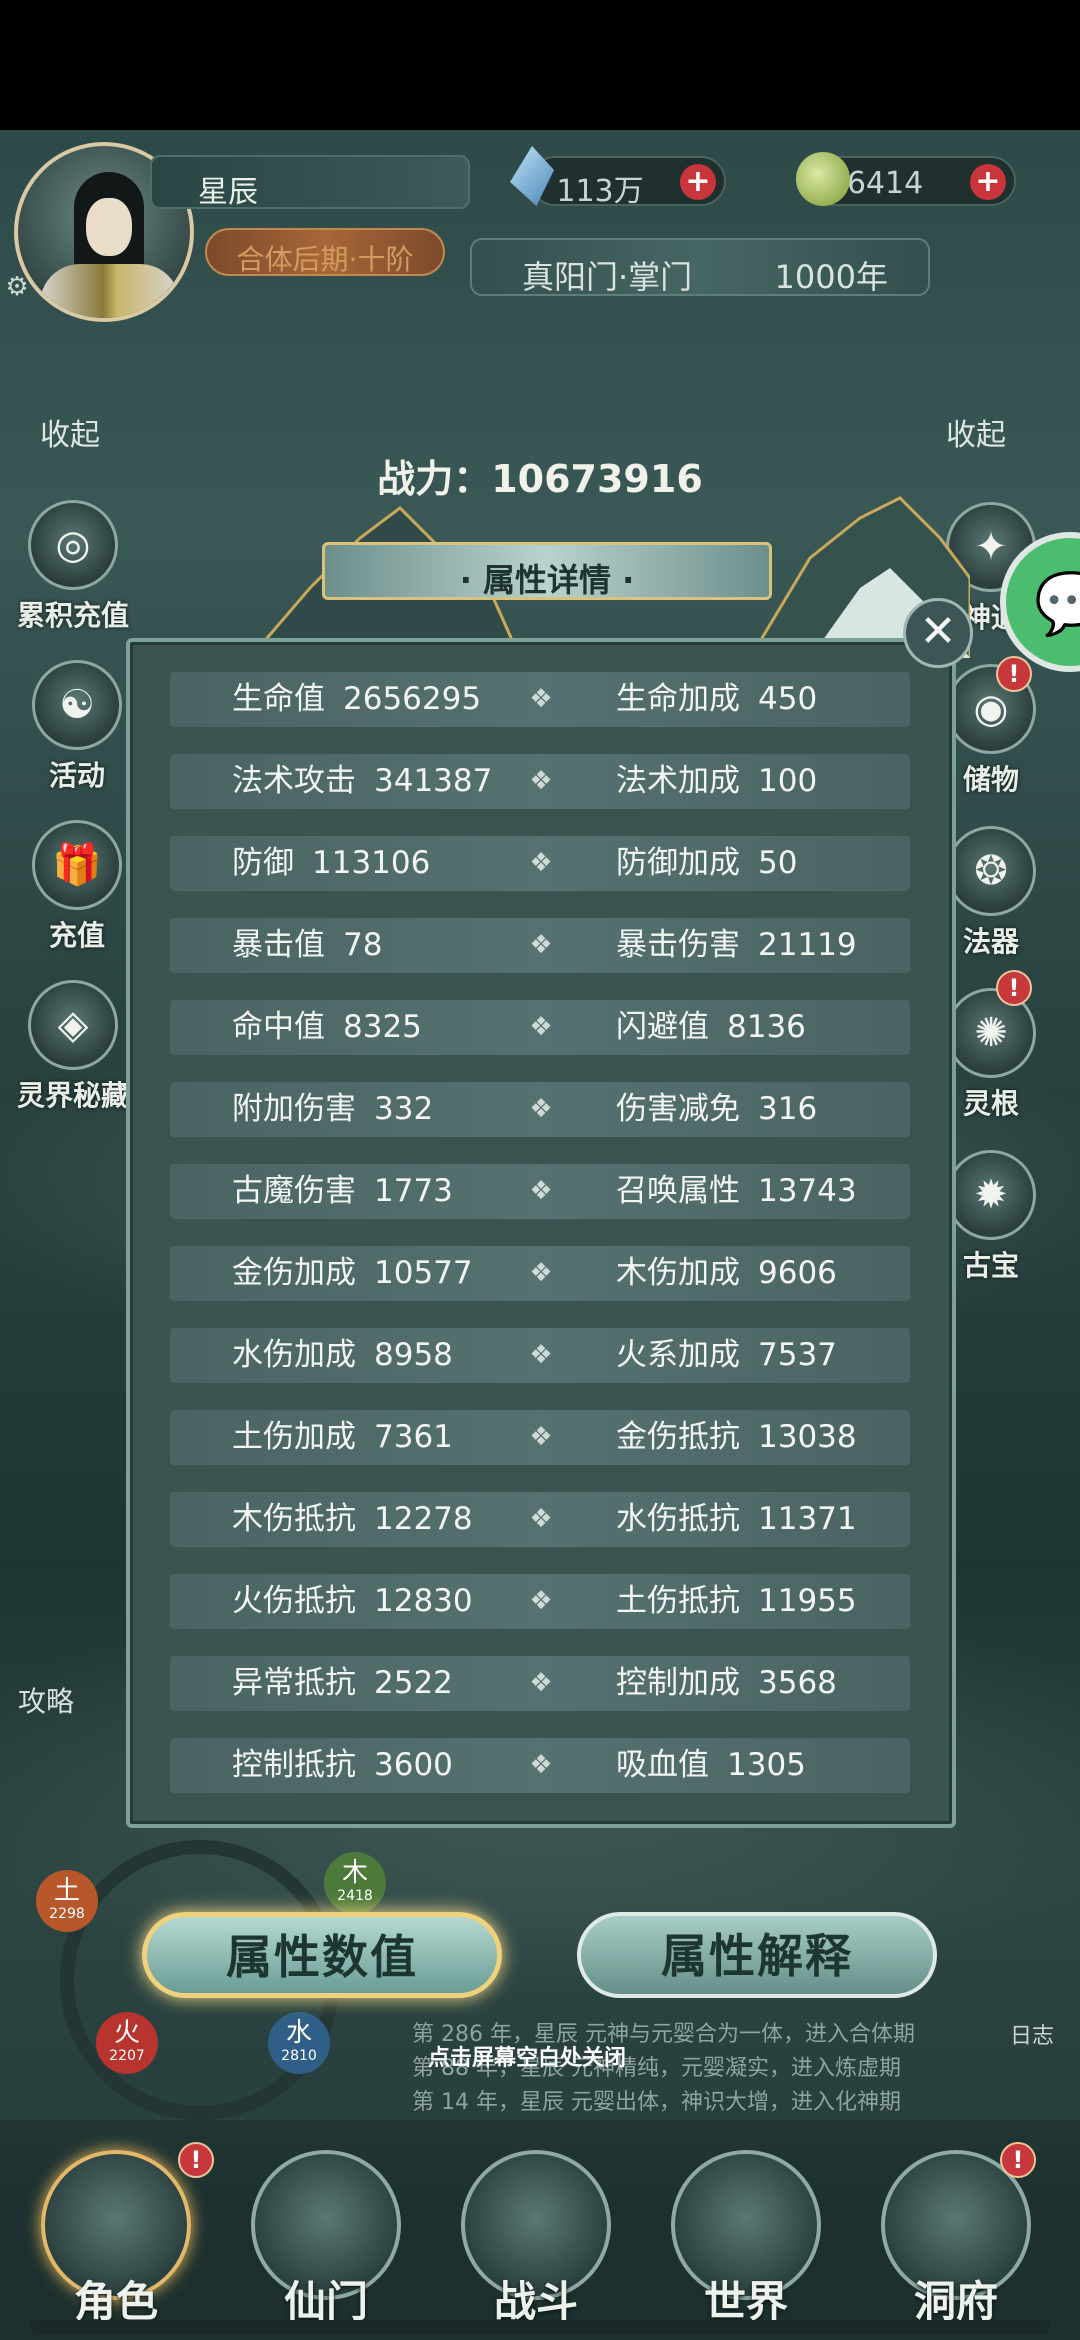 This screenshot has width=1080, height=2340. What do you see at coordinates (342, 1191) in the screenshot?
I see `attribute-cell: 古魔伤害 1773` at bounding box center [342, 1191].